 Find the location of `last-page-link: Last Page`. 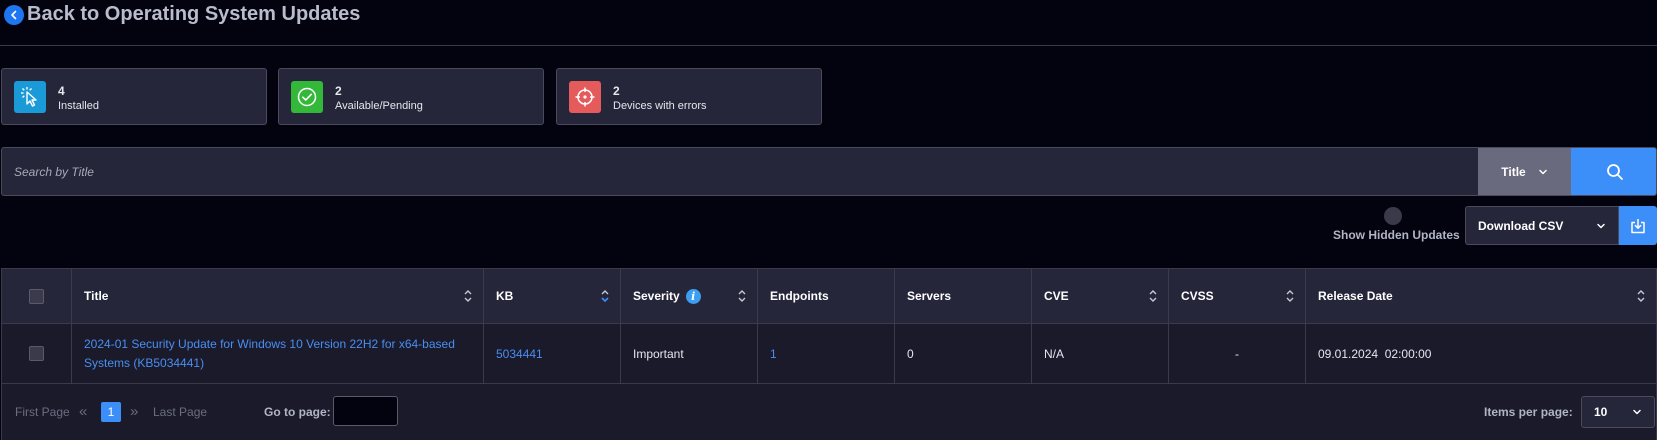

last-page-link: Last Page is located at coordinates (180, 412).